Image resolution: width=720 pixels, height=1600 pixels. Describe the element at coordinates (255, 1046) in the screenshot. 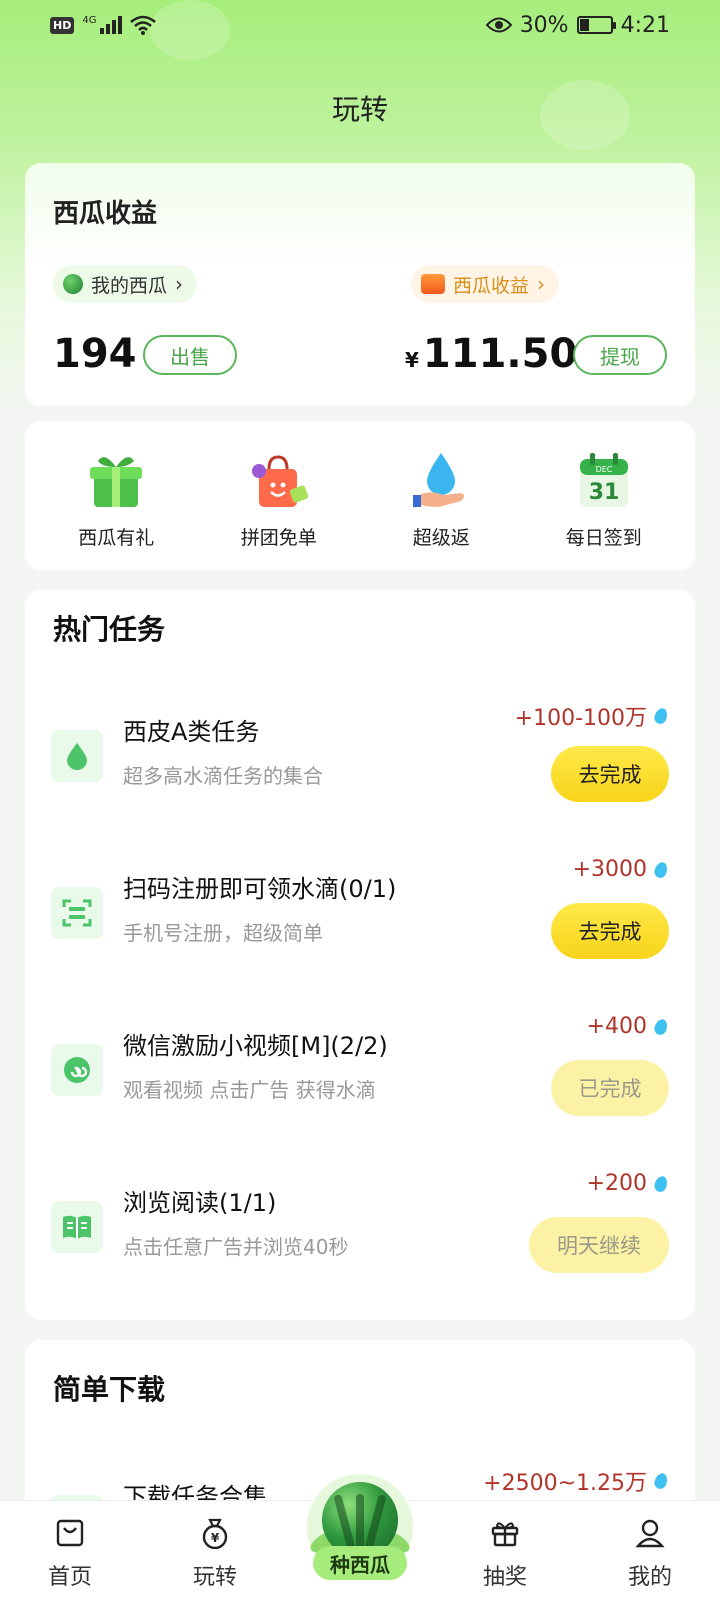

I see `task-name: 微信激励小视频[M](2/2)` at that location.